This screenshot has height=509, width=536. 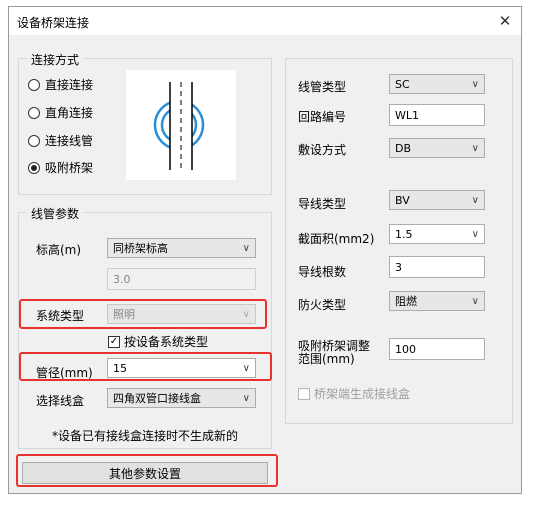 What do you see at coordinates (69, 85) in the screenshot?
I see `radio-direct-label: 直接连接` at bounding box center [69, 85].